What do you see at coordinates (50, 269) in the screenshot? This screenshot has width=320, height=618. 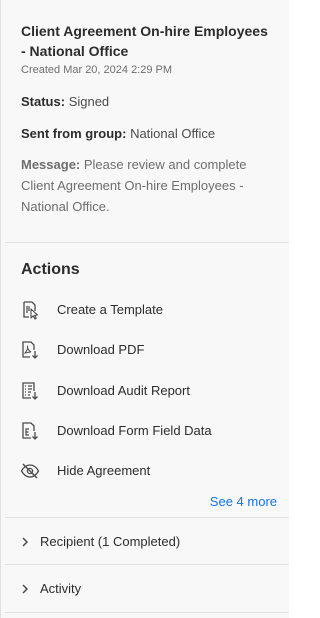 I see `actions-heading: Actions` at bounding box center [50, 269].